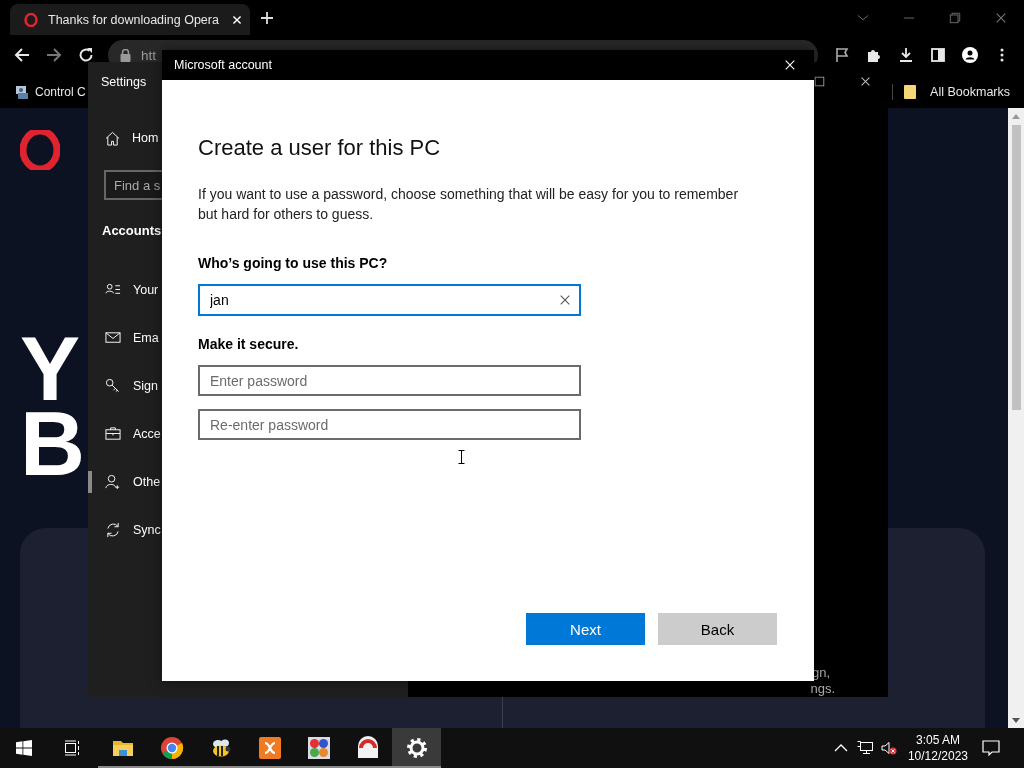 This screenshot has width=1024, height=768. Describe the element at coordinates (132, 231) in the screenshot. I see `section-heading: Accounts` at that location.